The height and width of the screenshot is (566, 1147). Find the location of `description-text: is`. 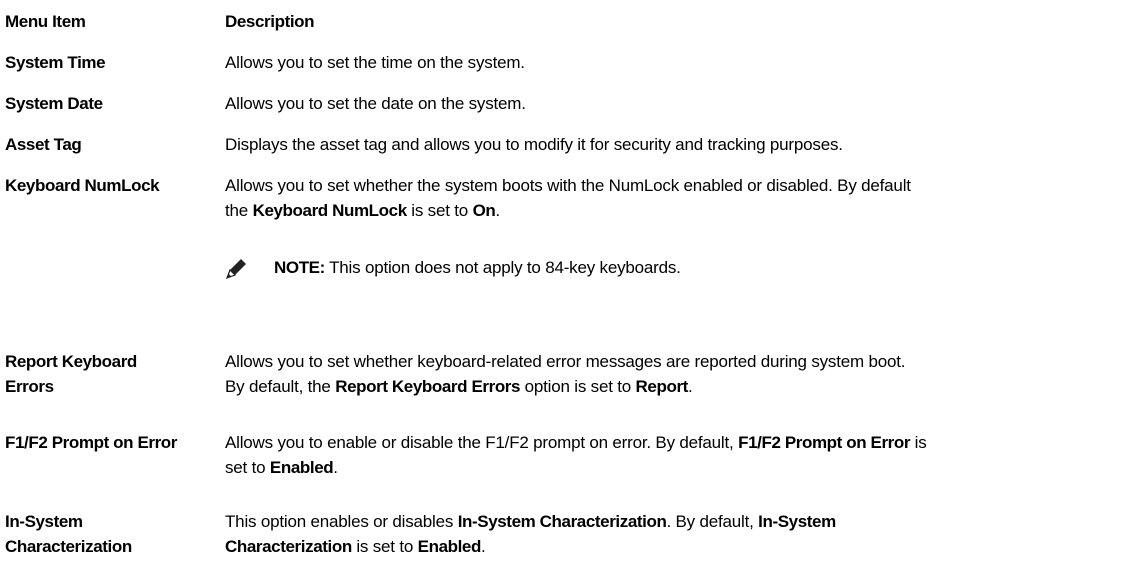

description-text: is is located at coordinates (918, 442).